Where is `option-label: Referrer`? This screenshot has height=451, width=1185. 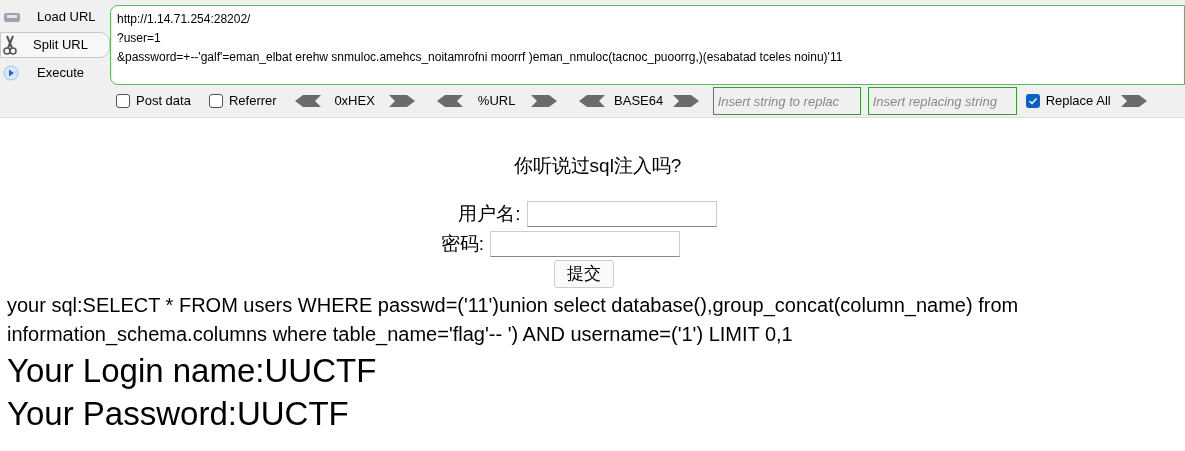
option-label: Referrer is located at coordinates (252, 101).